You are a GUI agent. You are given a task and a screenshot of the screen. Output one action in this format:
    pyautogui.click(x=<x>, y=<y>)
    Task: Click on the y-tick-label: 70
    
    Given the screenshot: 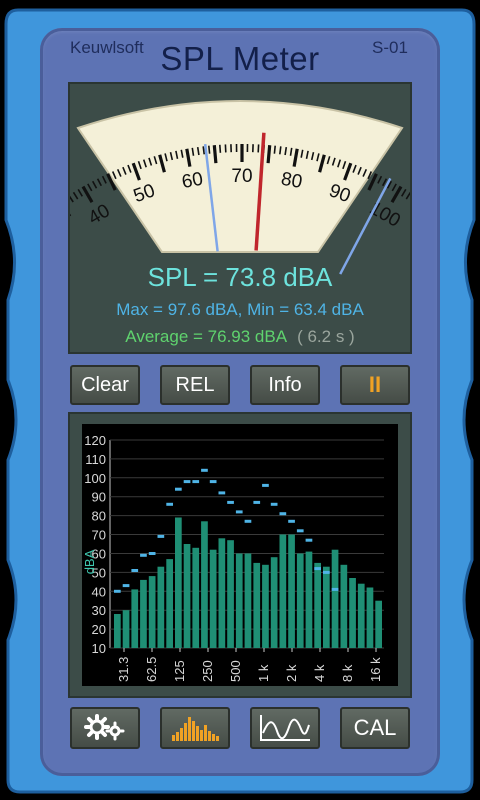 What is the action you would take?
    pyautogui.click(x=99, y=535)
    